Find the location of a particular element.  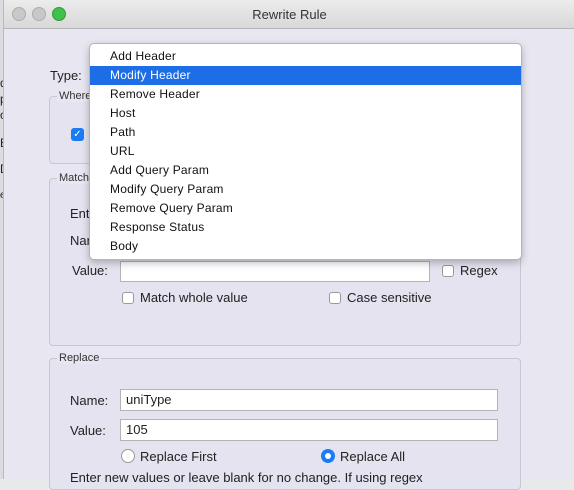

replace-name-label: Name: is located at coordinates (89, 400).